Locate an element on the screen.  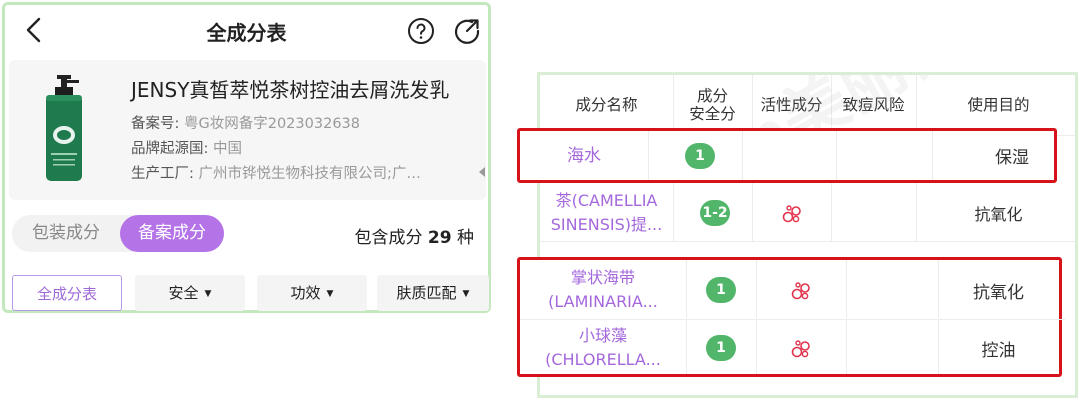
filter-safety-label: 安全 is located at coordinates (183, 293).